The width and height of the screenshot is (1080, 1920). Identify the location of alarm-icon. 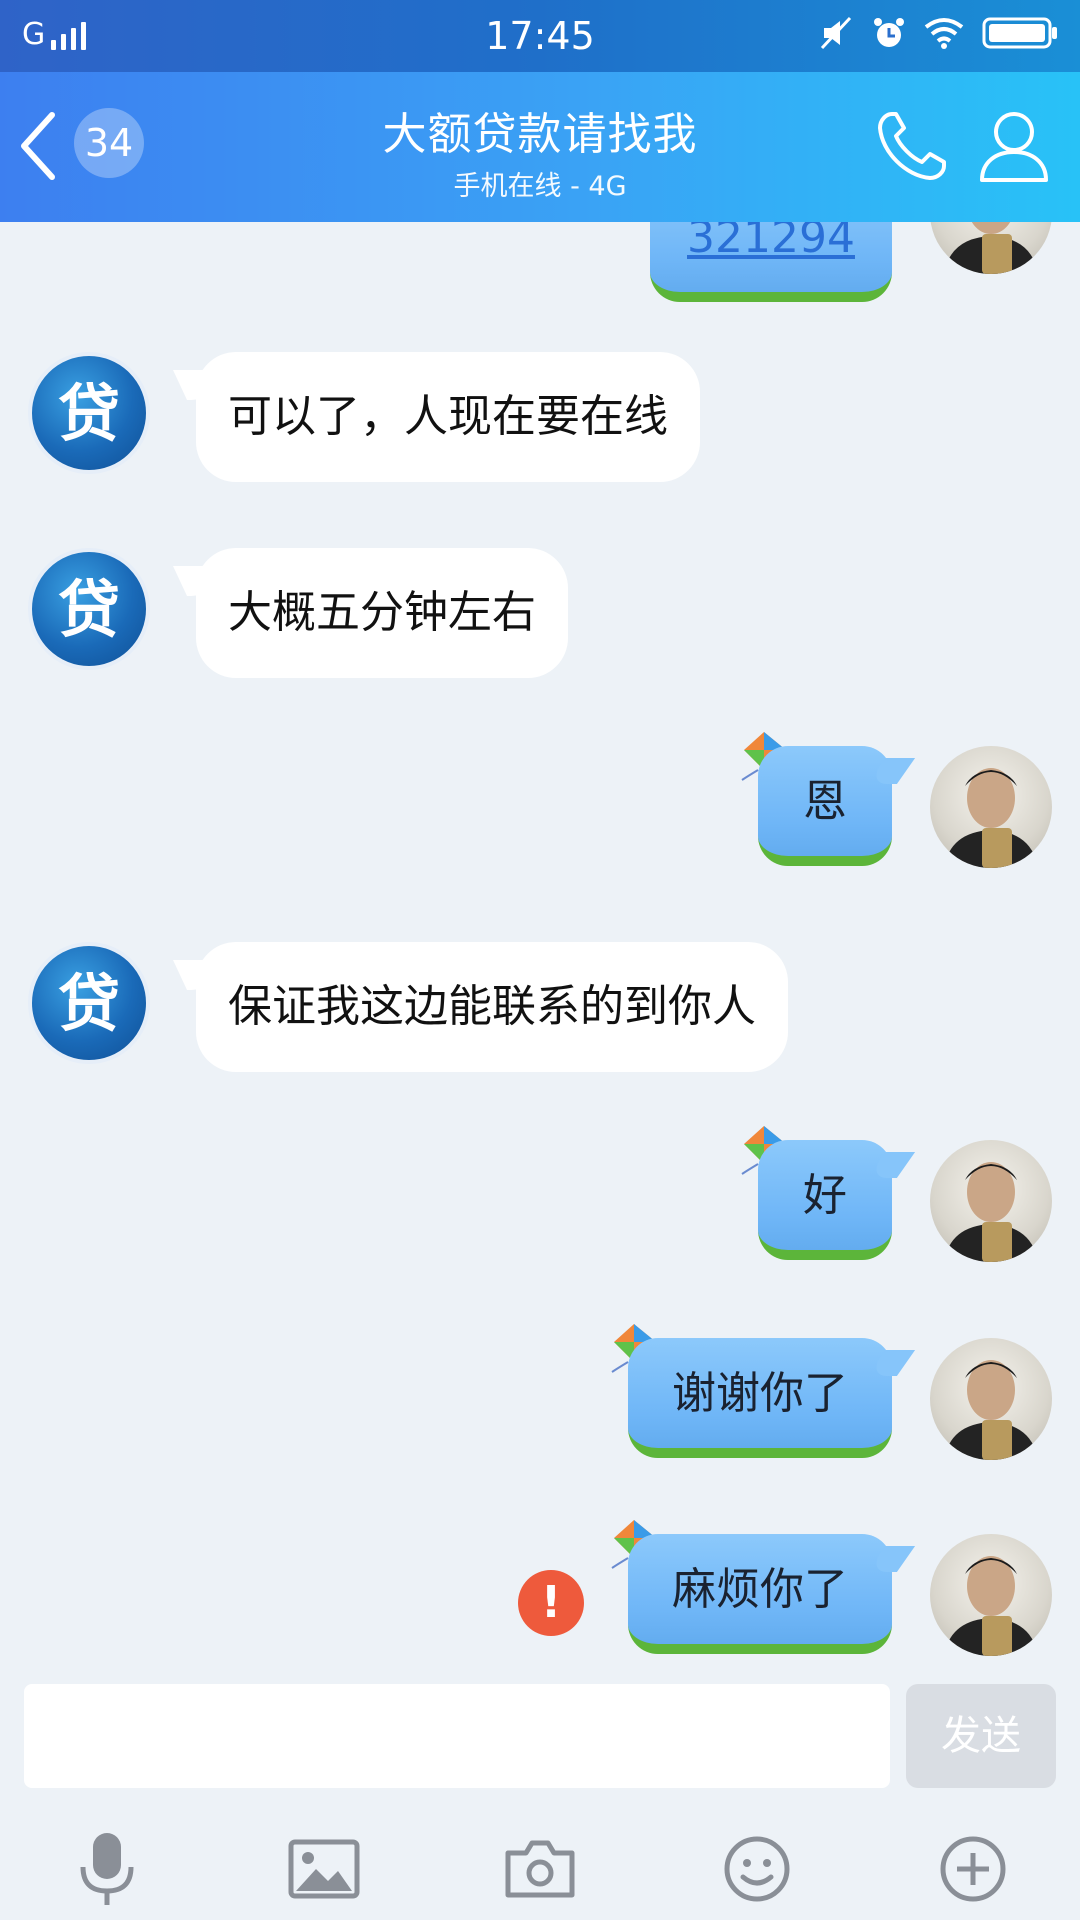
(889, 32).